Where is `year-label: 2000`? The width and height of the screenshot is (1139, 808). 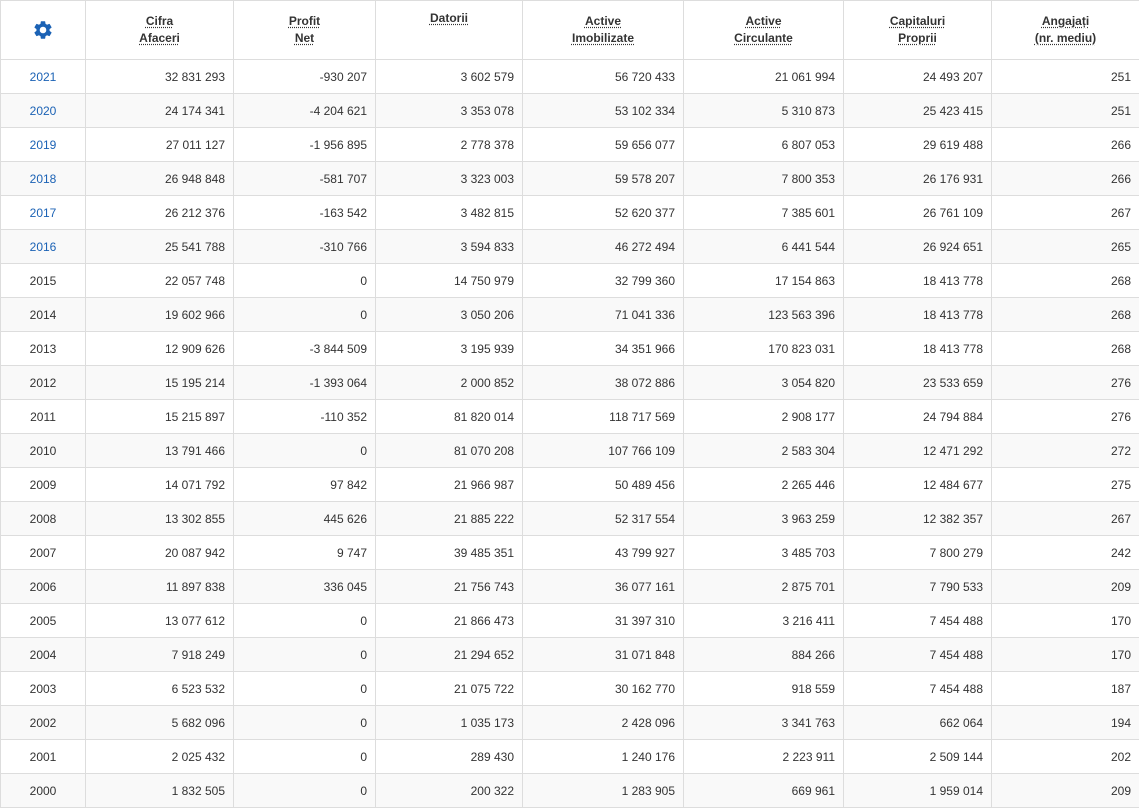
year-label: 2000 is located at coordinates (43, 791).